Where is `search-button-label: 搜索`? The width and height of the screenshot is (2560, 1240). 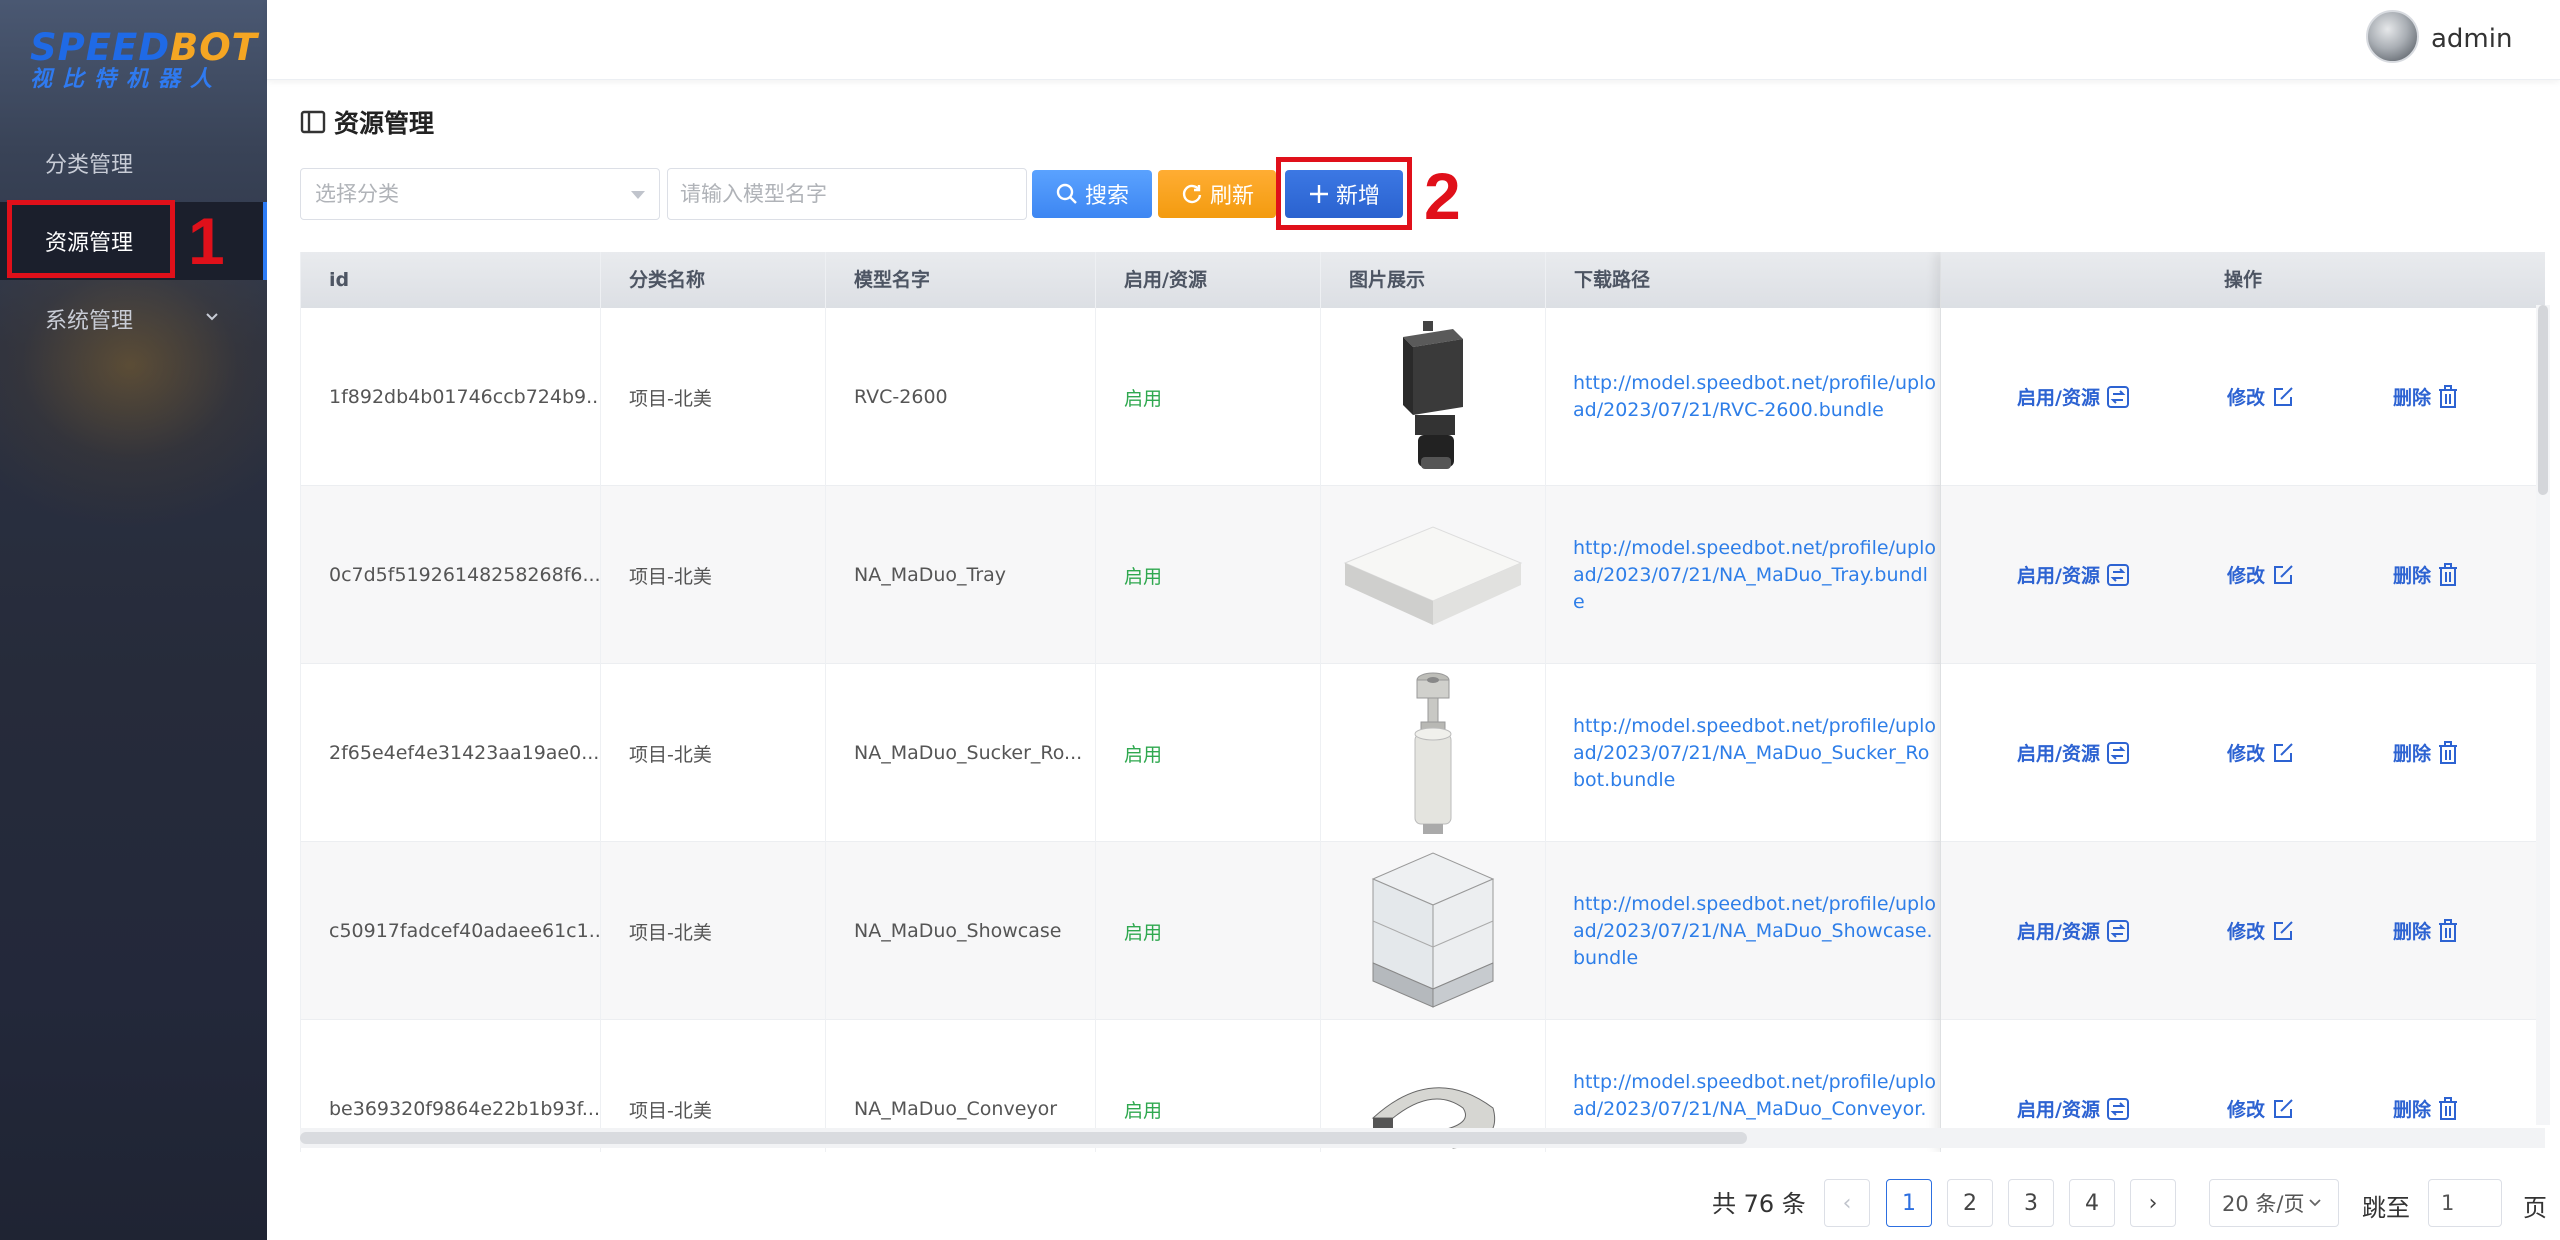
search-button-label: 搜索 is located at coordinates (1106, 196).